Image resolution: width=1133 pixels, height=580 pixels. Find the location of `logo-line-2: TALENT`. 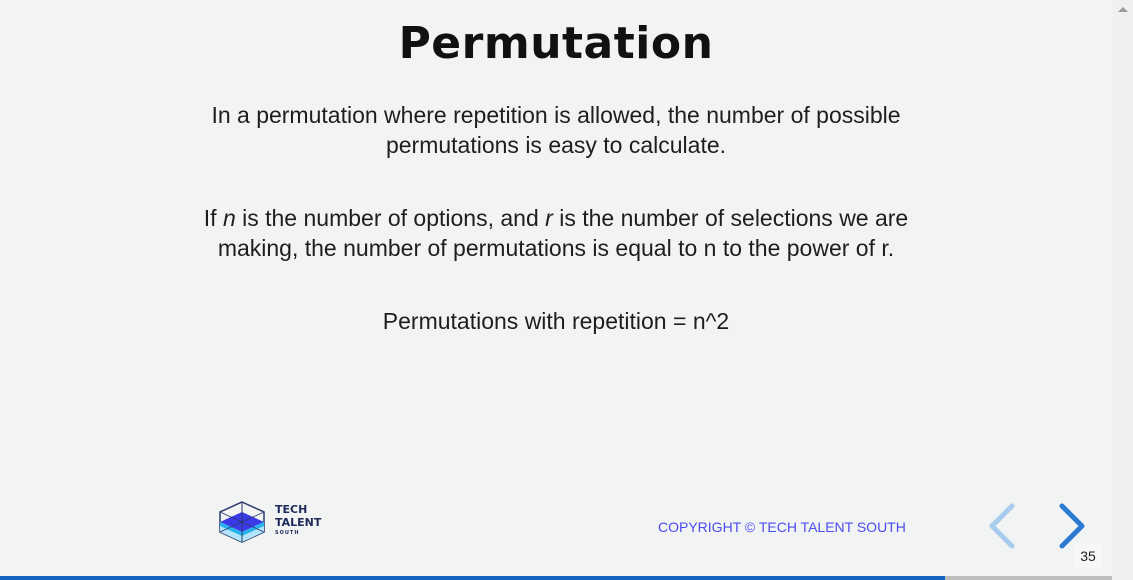

logo-line-2: TALENT is located at coordinates (298, 522).